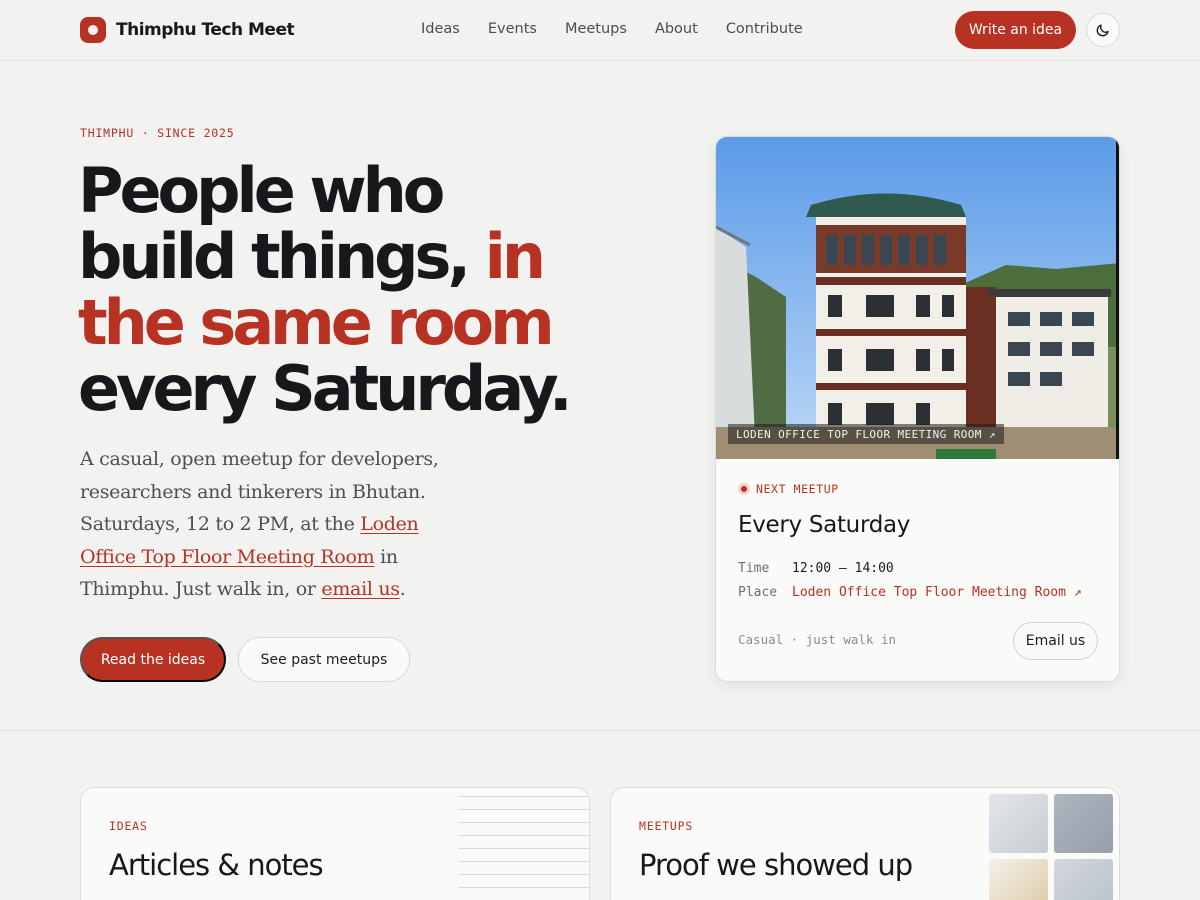 This screenshot has height=900, width=1200. Describe the element at coordinates (325, 388) in the screenshot. I see `headline-line-3: every Saturday.` at that location.